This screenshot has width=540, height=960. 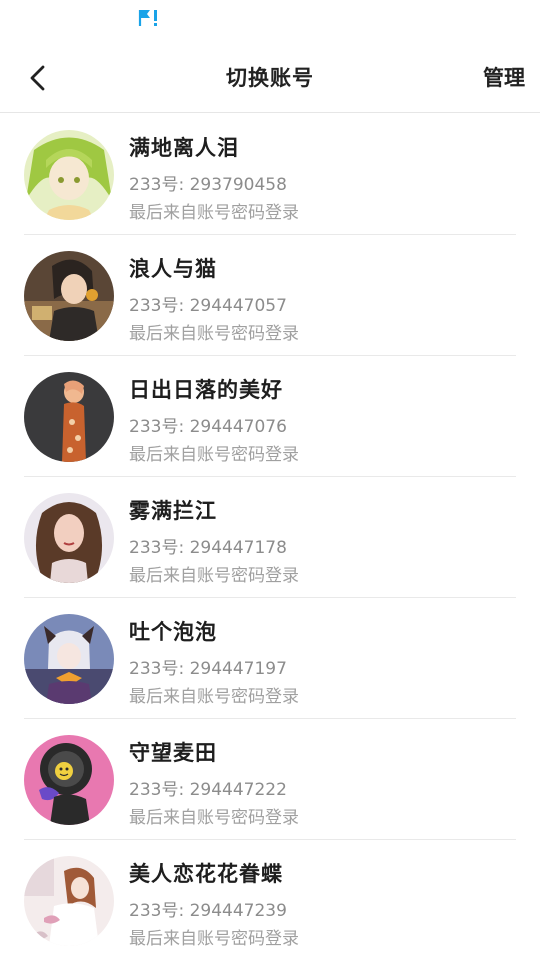 I want to click on status-bar, so click(x=270, y=18).